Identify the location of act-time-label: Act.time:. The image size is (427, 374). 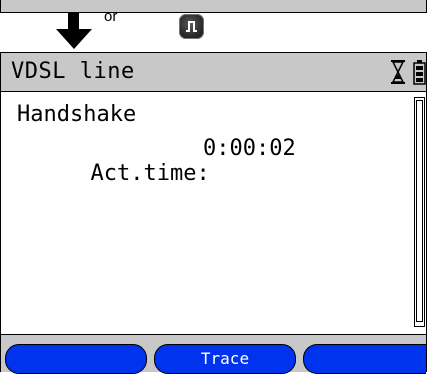
(150, 173).